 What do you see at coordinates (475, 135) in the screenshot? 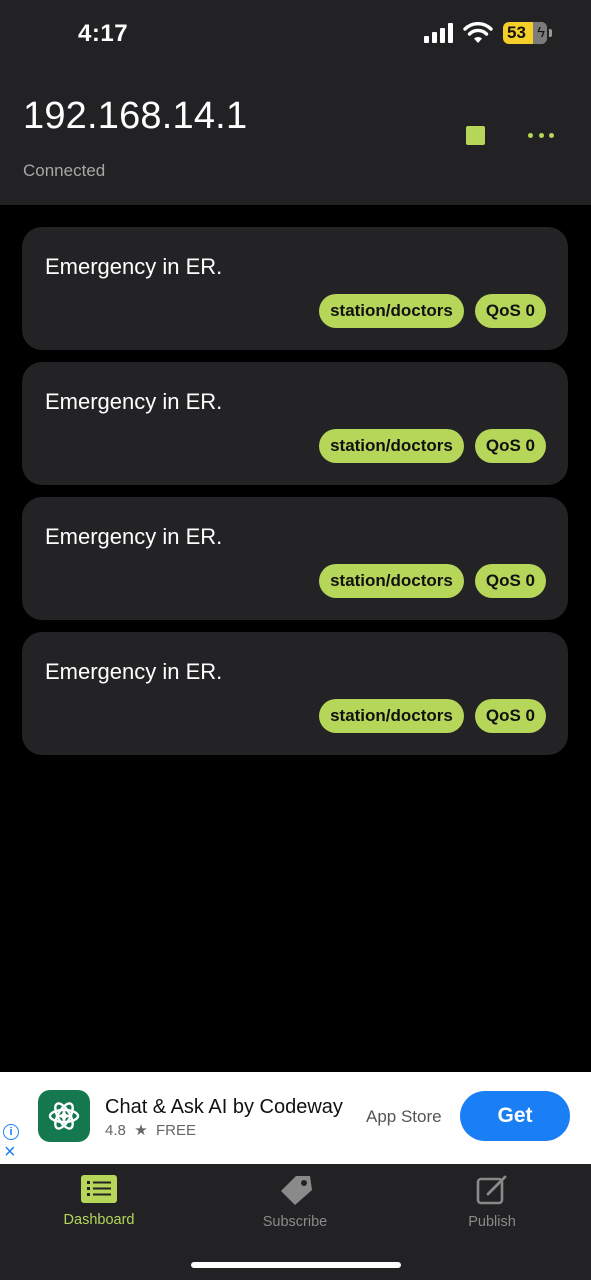
I see `stop-square-icon` at bounding box center [475, 135].